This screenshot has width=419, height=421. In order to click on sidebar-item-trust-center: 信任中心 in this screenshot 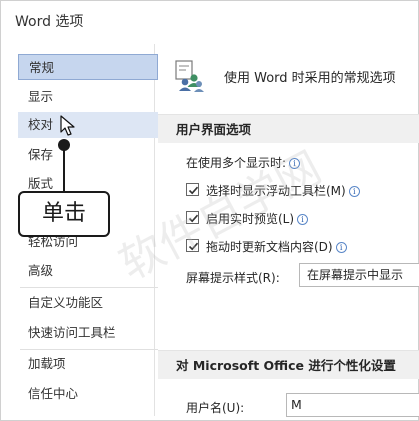, I will do `click(88, 394)`.